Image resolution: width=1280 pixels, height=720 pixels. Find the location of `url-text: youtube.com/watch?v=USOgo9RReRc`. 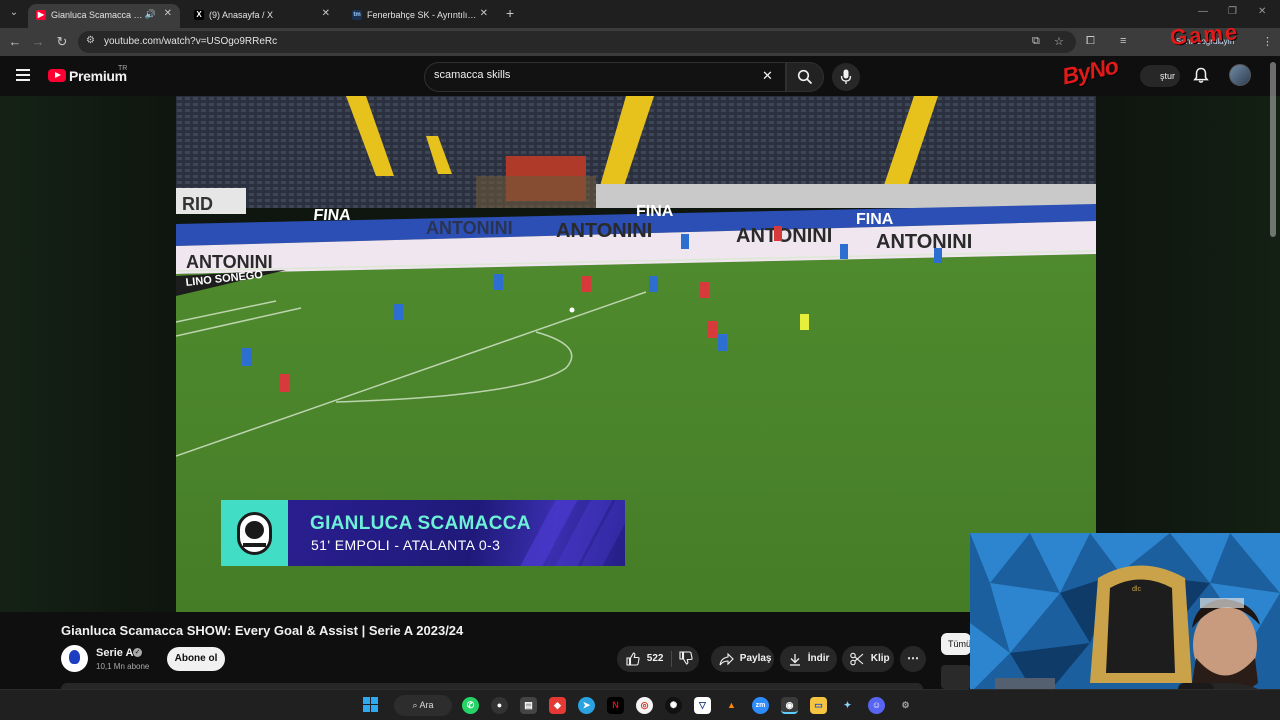

url-text: youtube.com/watch?v=USOgo9RReRc is located at coordinates (191, 41).